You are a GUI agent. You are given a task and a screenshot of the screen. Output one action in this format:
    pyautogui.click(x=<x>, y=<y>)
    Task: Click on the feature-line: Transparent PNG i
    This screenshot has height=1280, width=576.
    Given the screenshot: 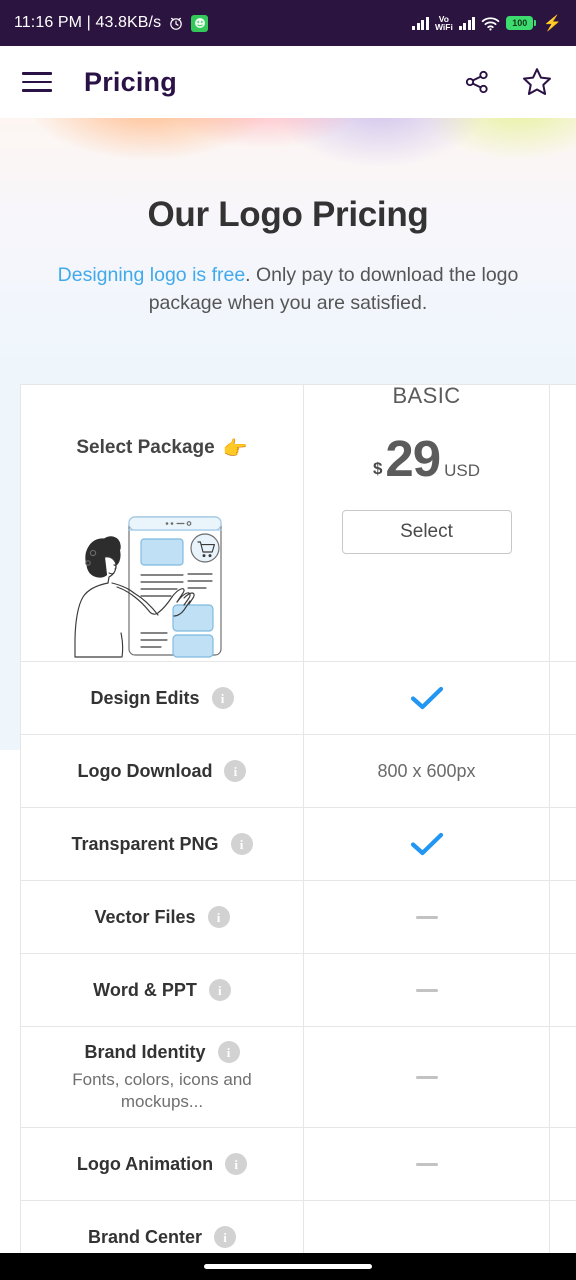 What is the action you would take?
    pyautogui.click(x=162, y=844)
    